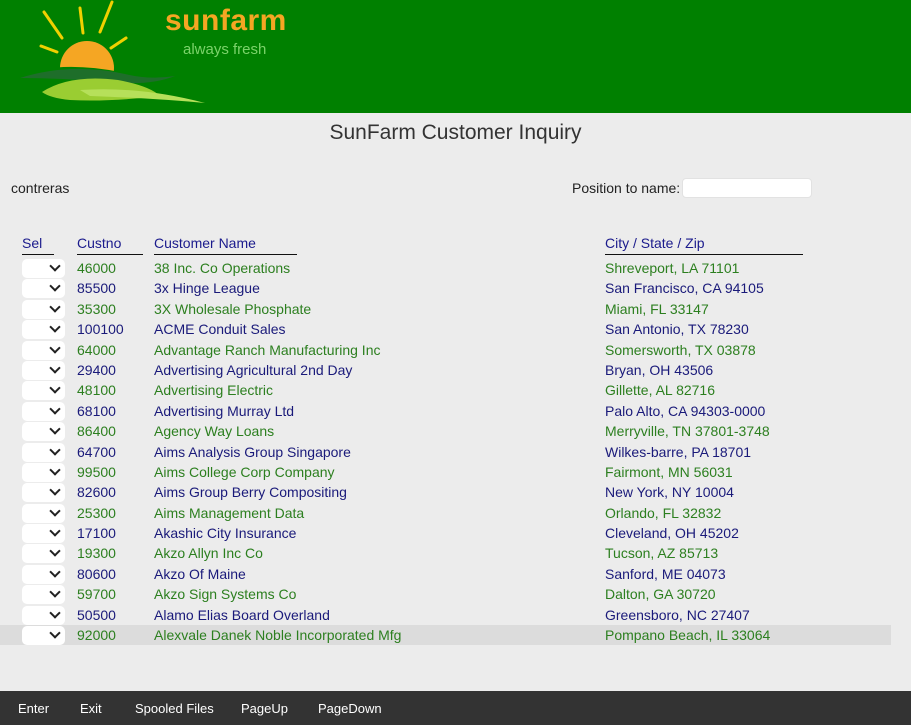 Image resolution: width=911 pixels, height=725 pixels. I want to click on customer-name-cell: Aims College Corp Company, so click(244, 471).